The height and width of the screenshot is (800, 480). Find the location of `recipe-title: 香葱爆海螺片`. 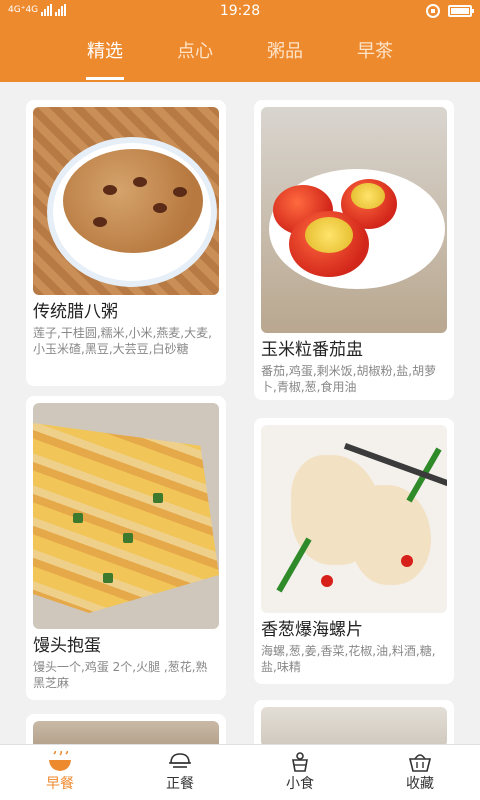

recipe-title: 香葱爆海螺片 is located at coordinates (312, 630).